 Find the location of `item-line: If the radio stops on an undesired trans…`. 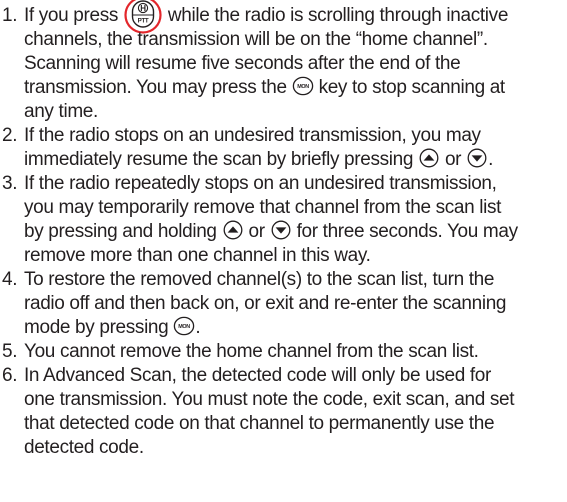

item-line: If the radio stops on an undesired trans… is located at coordinates (252, 135).